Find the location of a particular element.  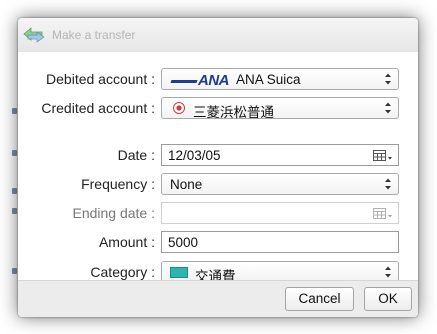

dialog-title: Make a transfer is located at coordinates (94, 35).